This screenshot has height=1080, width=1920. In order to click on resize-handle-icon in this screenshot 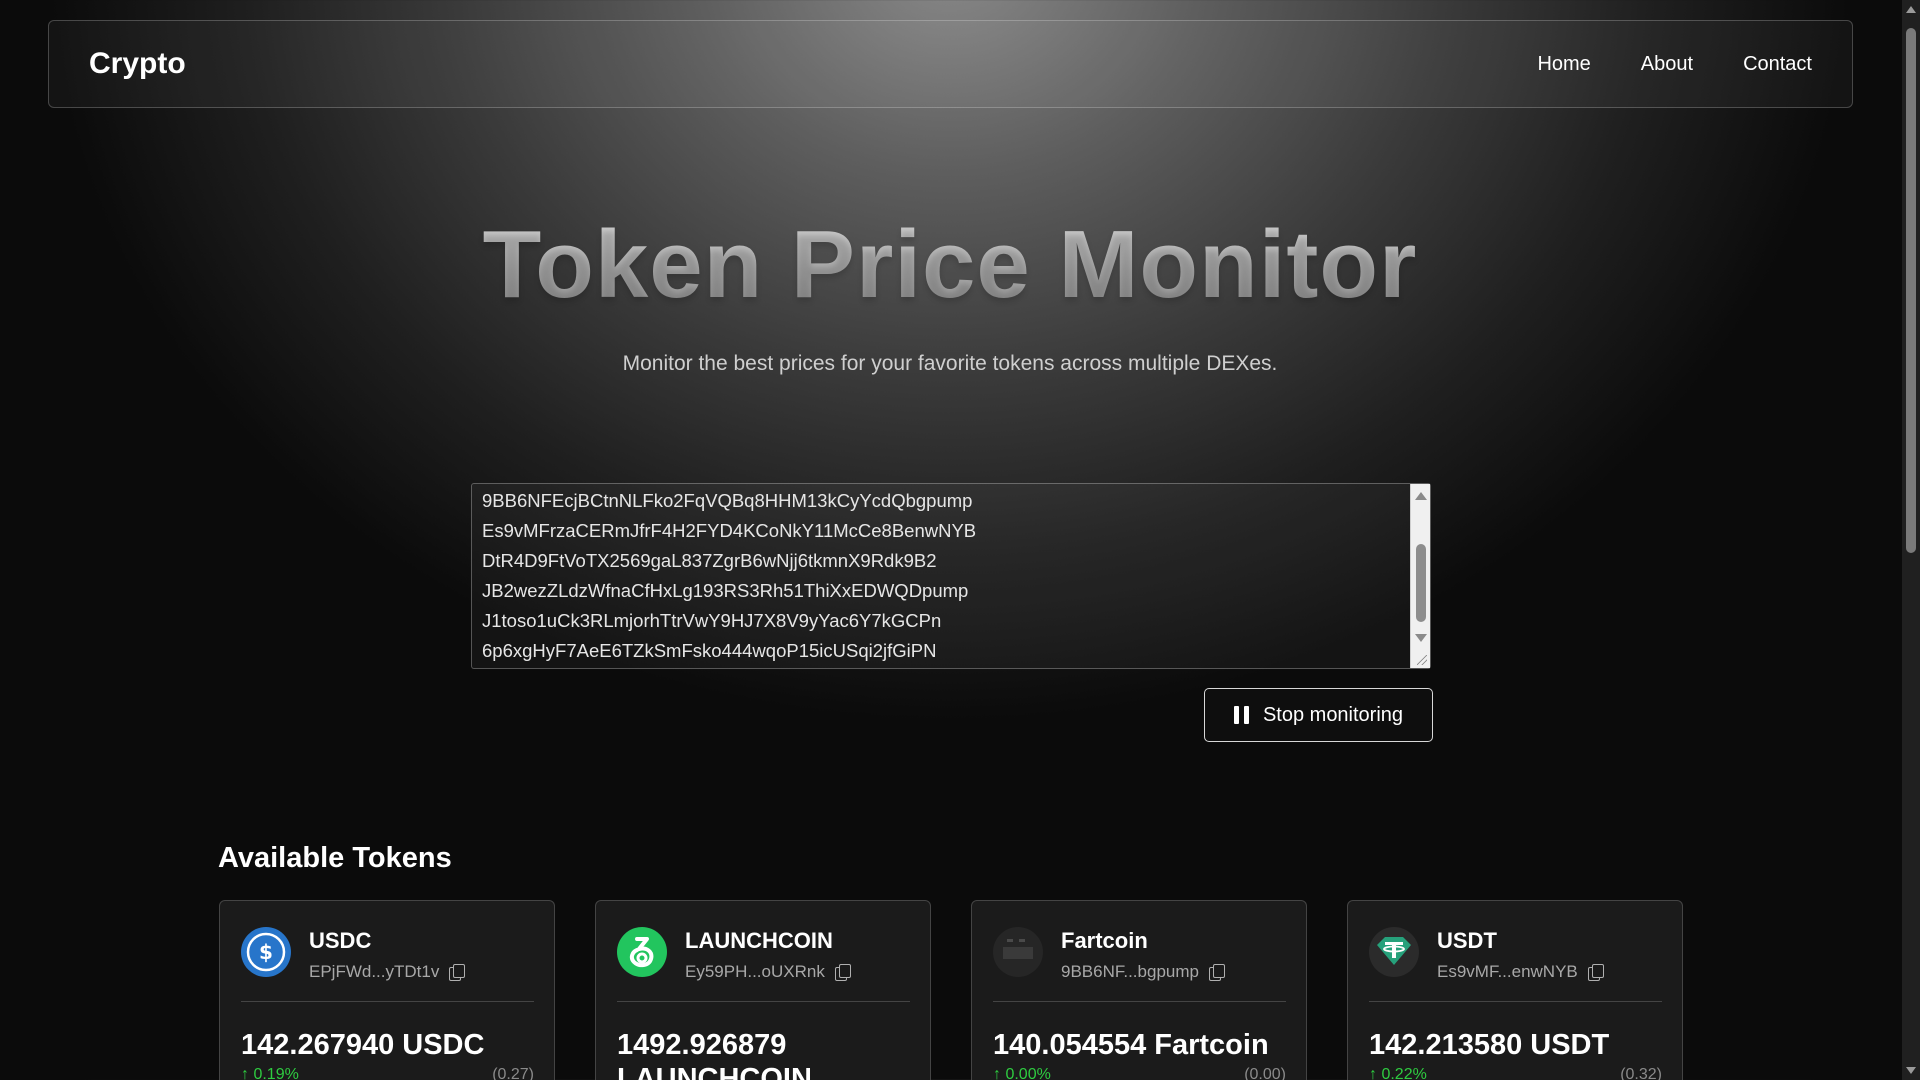, I will do `click(1422, 660)`.